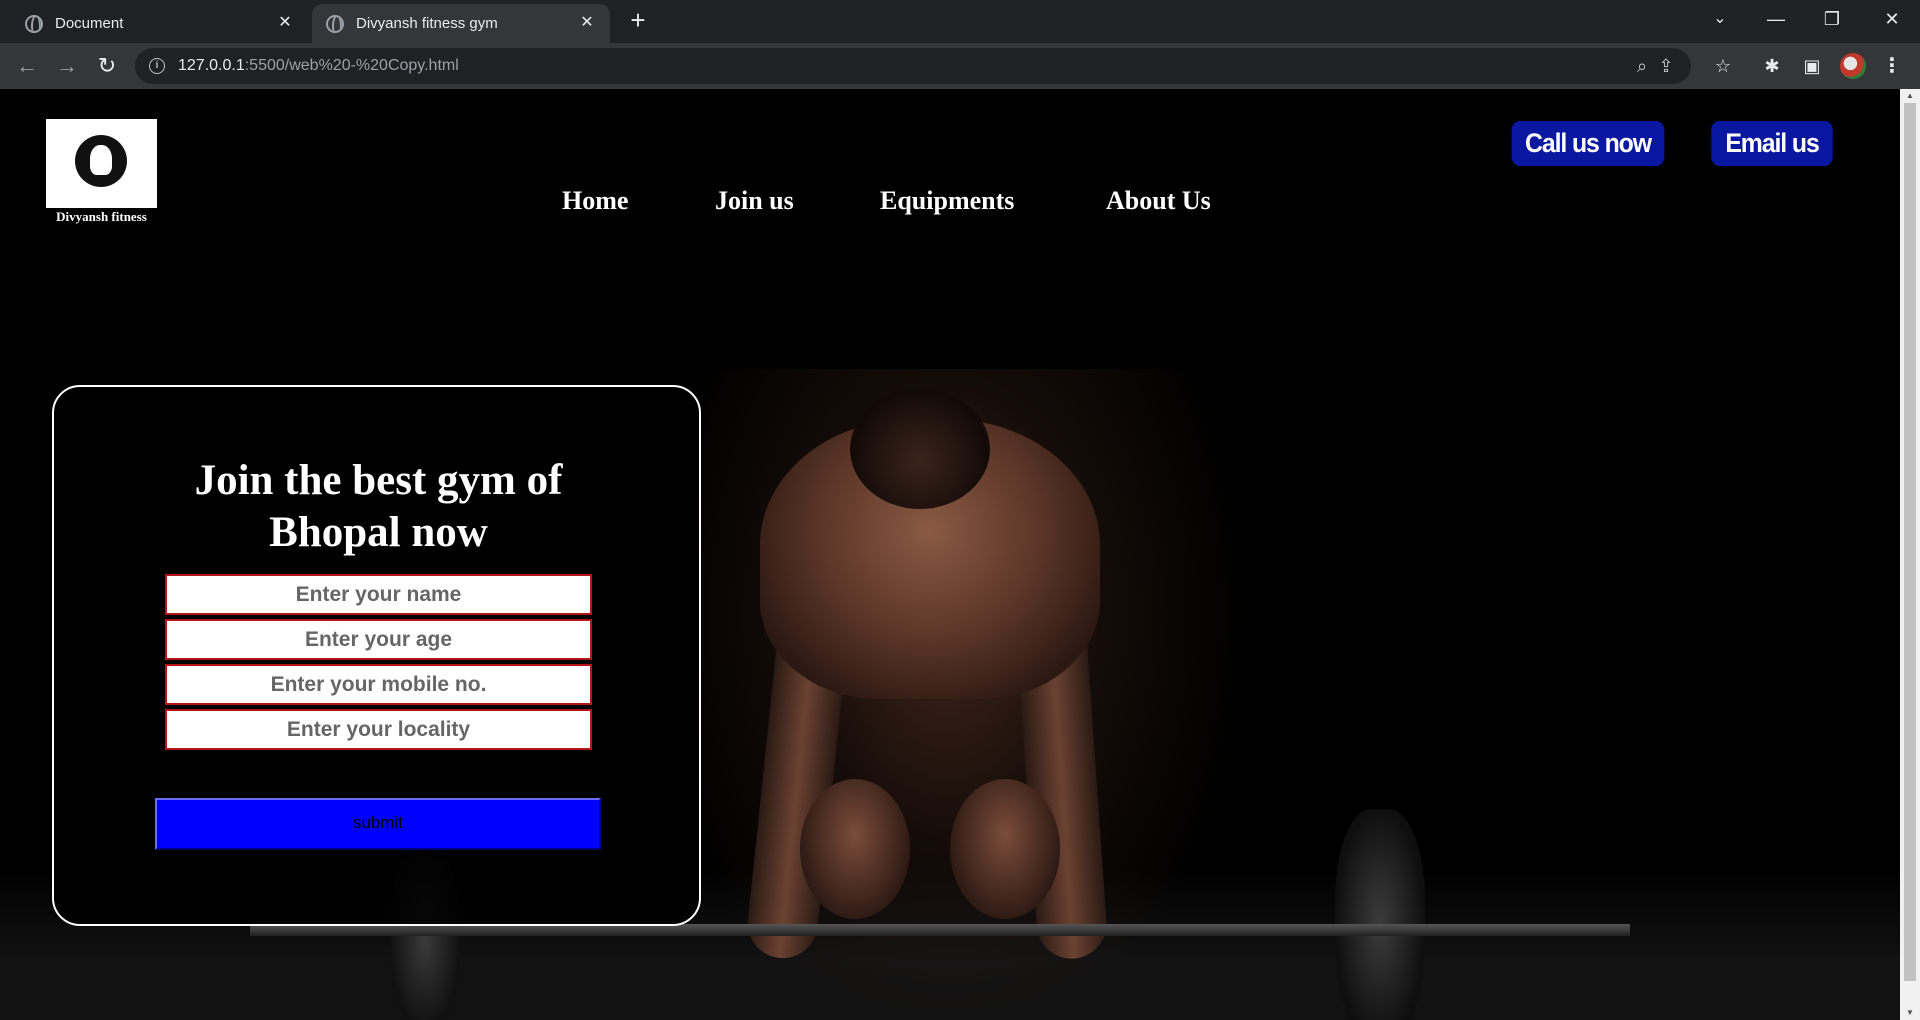 The width and height of the screenshot is (1920, 1020). Describe the element at coordinates (1892, 66) in the screenshot. I see `menu-icon: ⋮` at that location.